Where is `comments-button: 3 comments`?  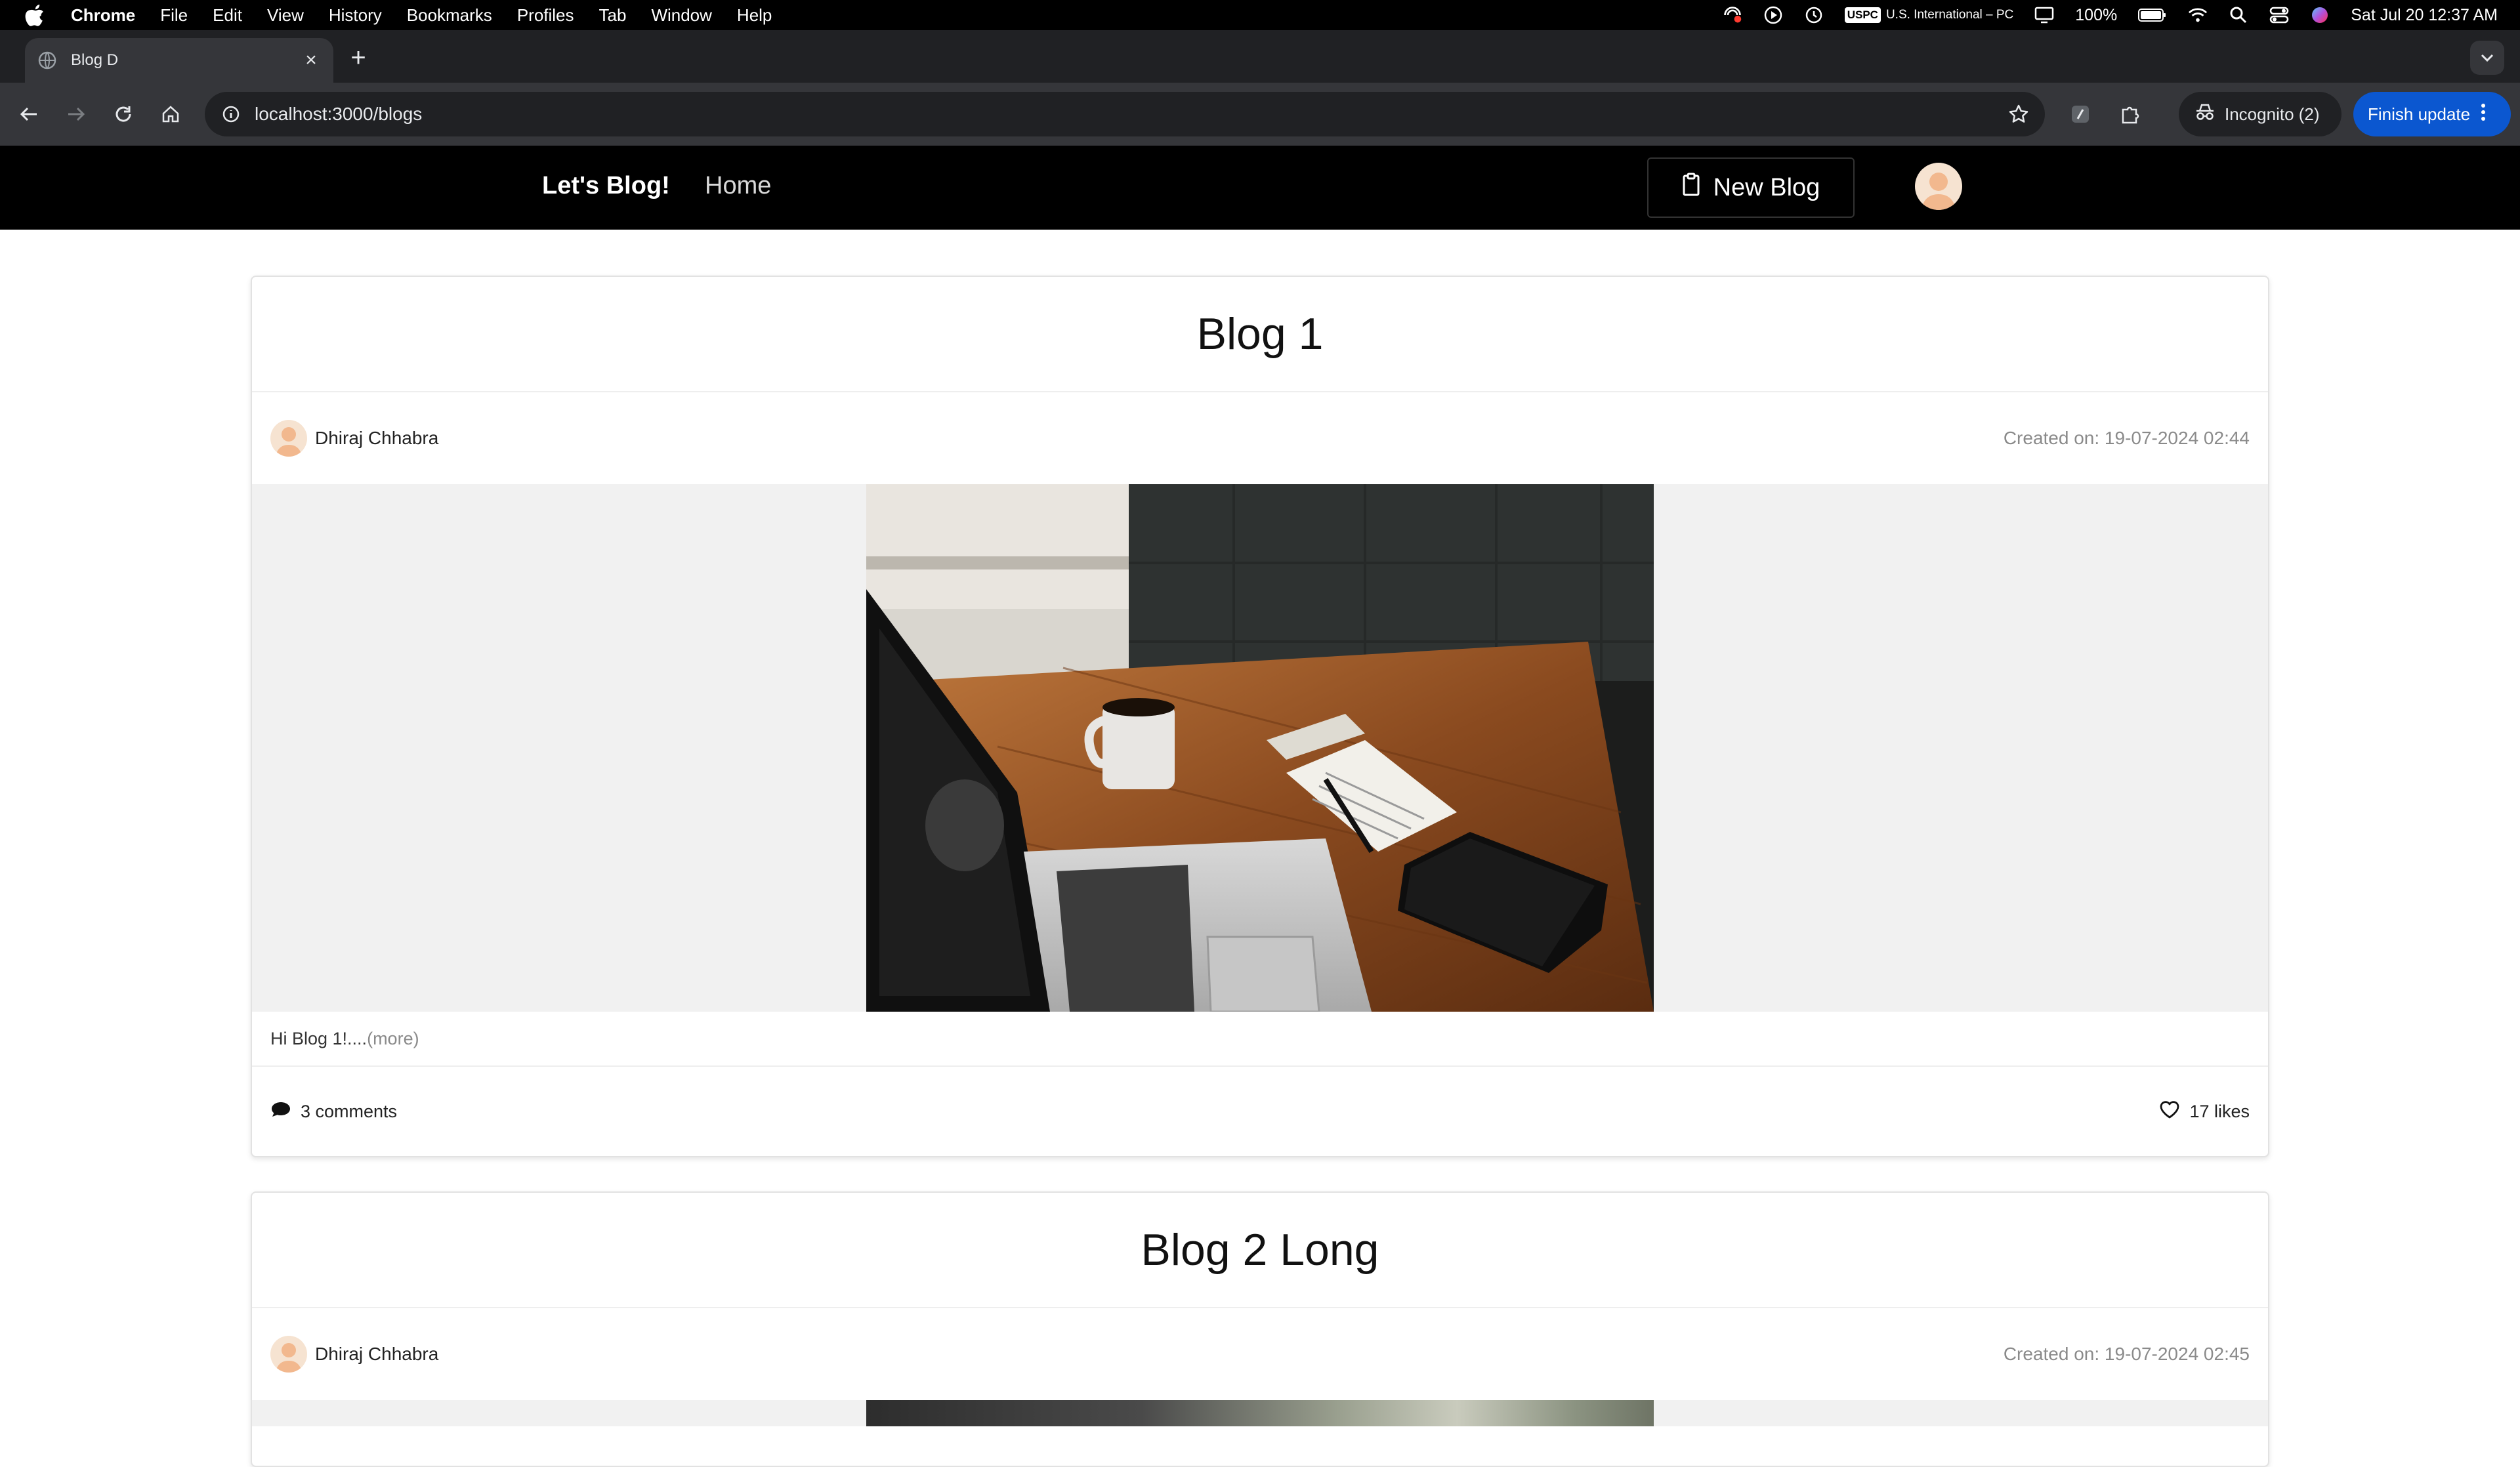 comments-button: 3 comments is located at coordinates (333, 1111).